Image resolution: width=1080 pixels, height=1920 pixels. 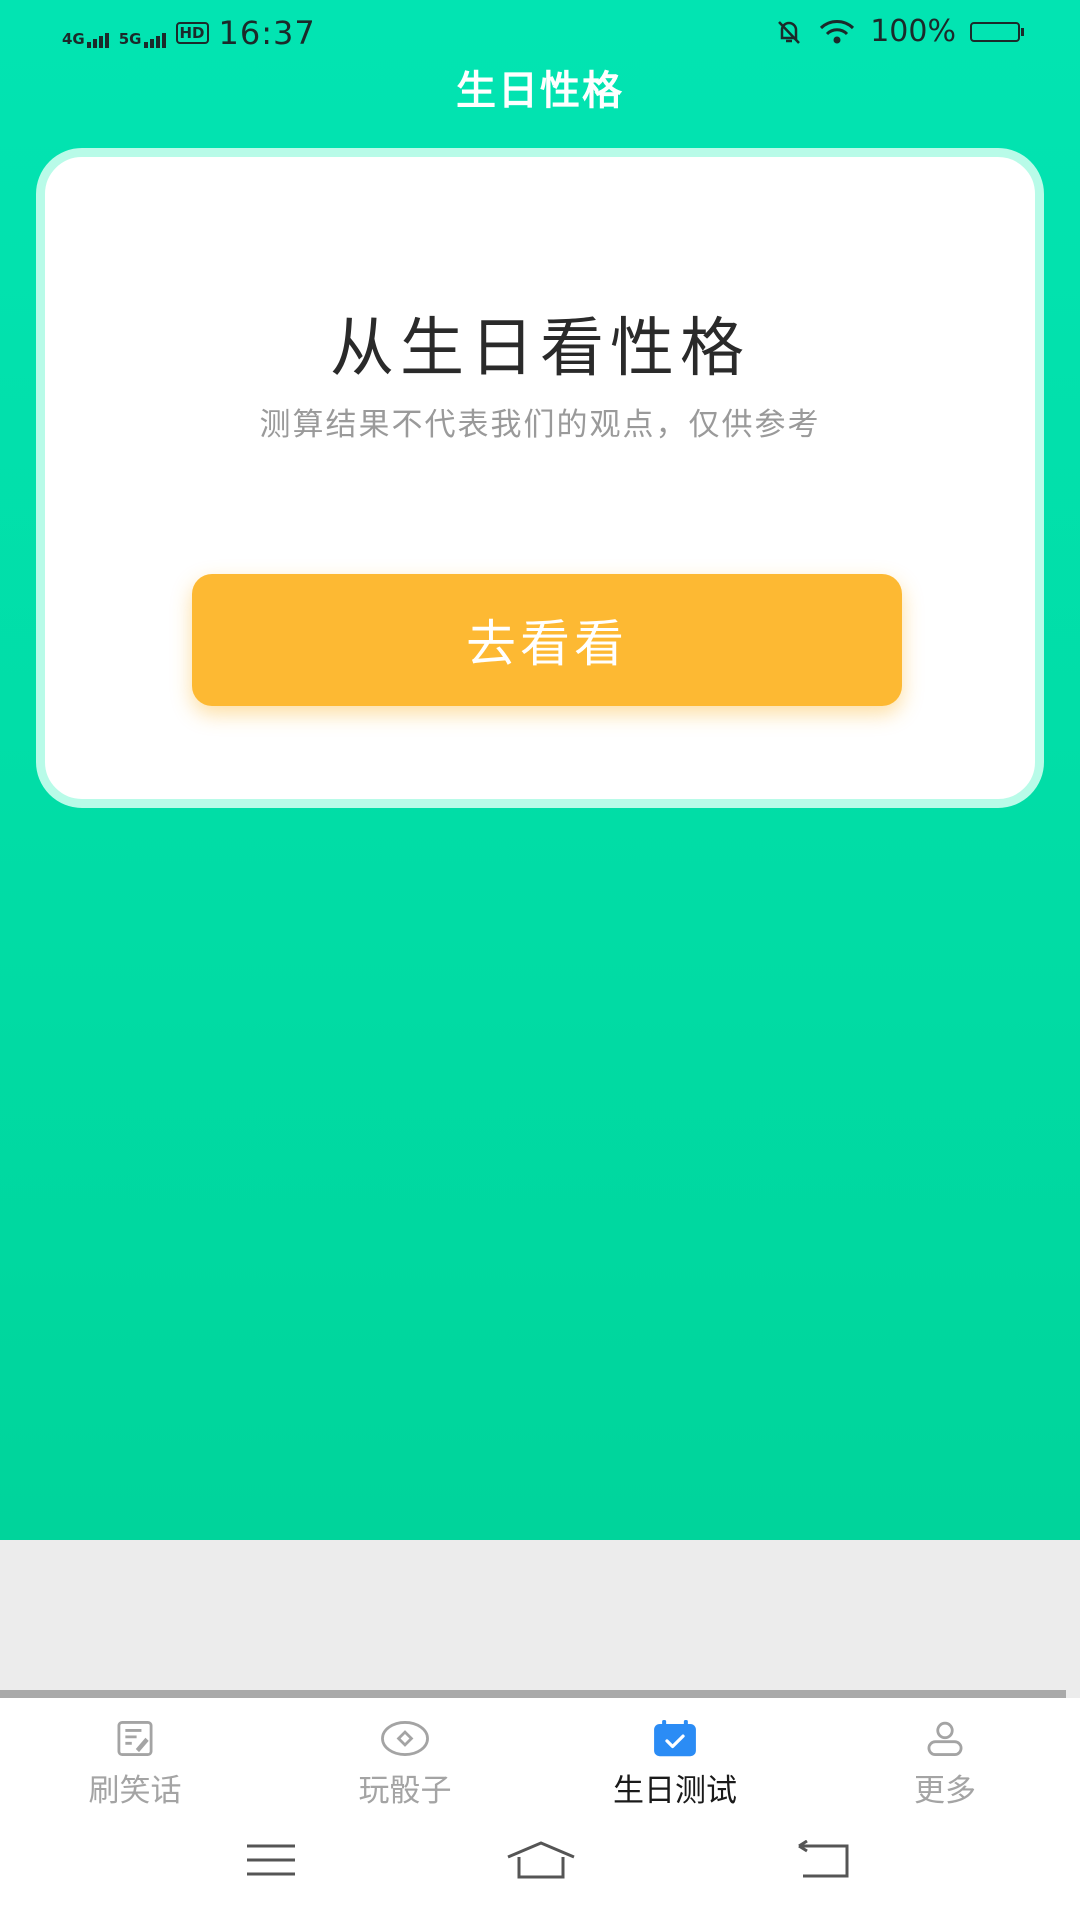 I want to click on page-title: 生日性格, so click(x=540, y=91).